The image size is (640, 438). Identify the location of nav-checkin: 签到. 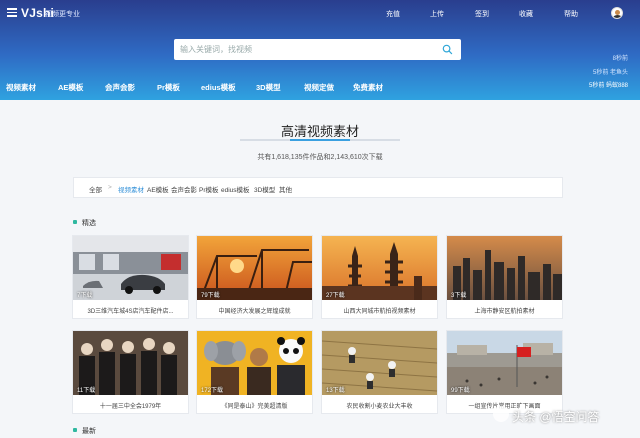
(482, 14).